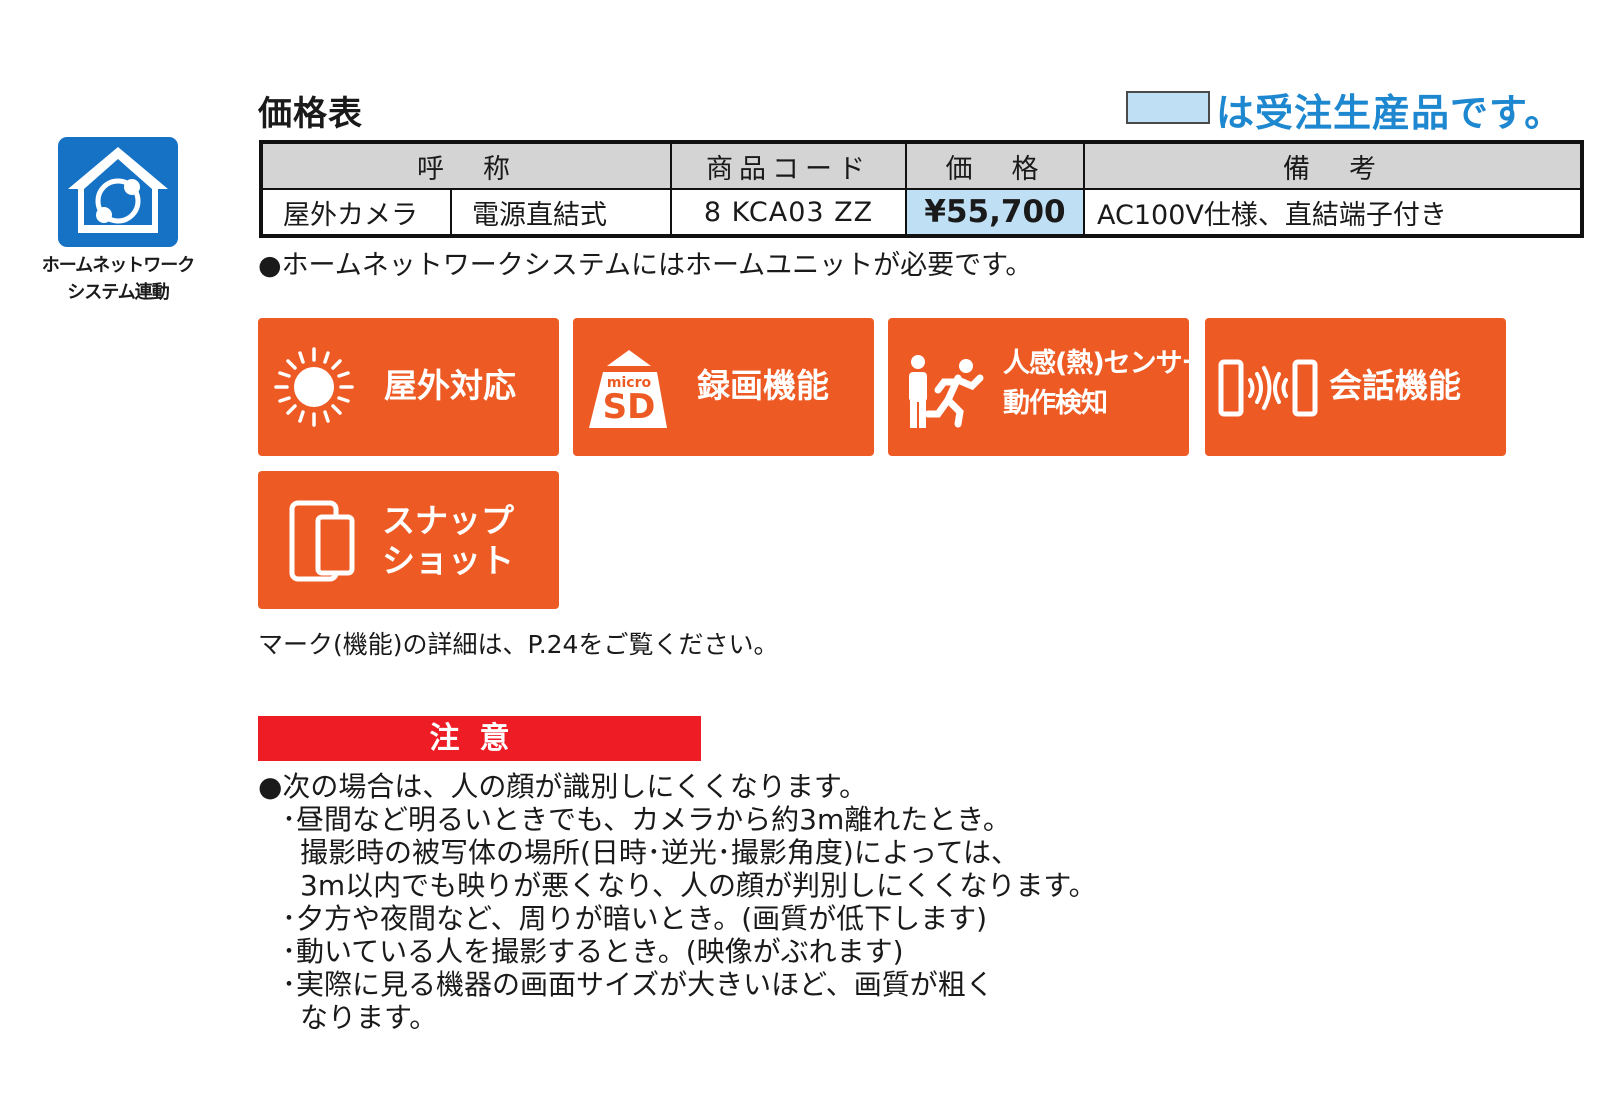  I want to click on feature-label: 屋外対応, so click(450, 385).